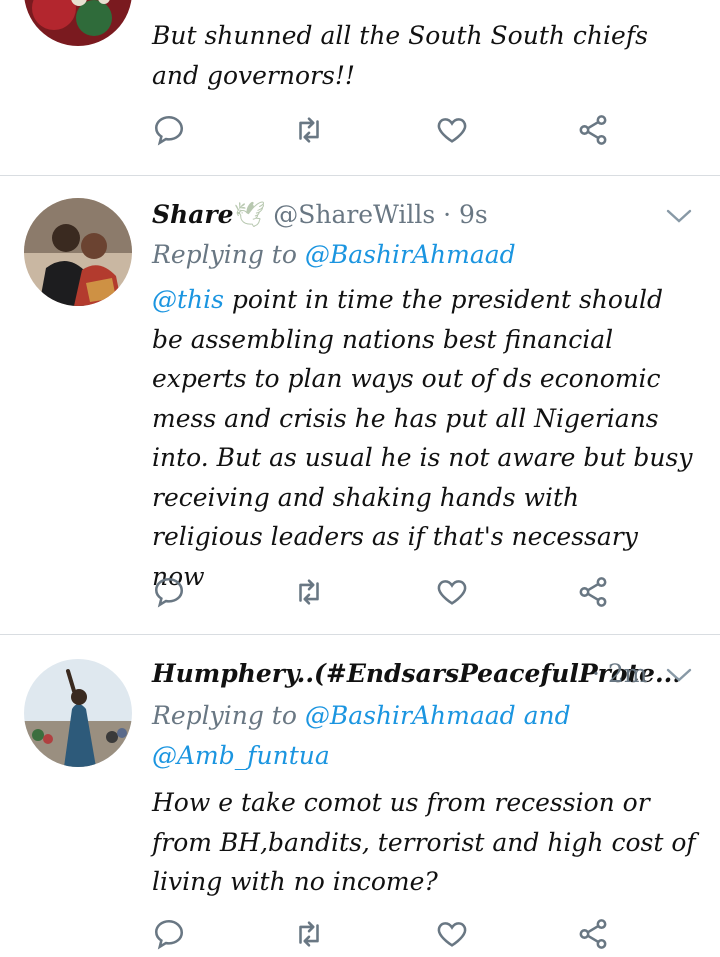 Image resolution: width=720 pixels, height=957 pixels. Describe the element at coordinates (193, 214) in the screenshot. I see `display-name: Share` at that location.